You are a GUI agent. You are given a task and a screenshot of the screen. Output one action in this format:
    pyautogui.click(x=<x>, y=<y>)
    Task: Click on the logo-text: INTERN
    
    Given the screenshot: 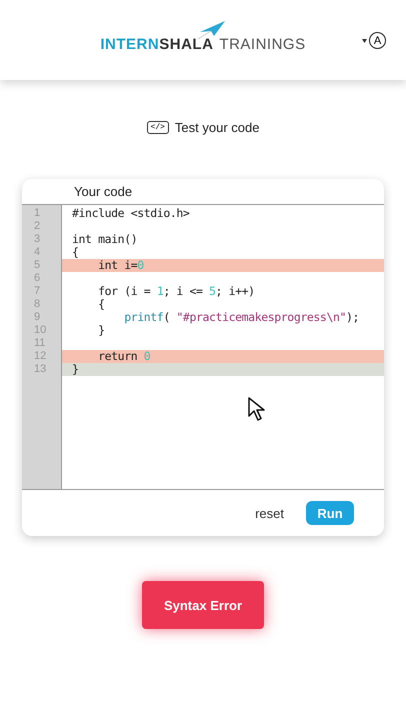 What is the action you would take?
    pyautogui.click(x=130, y=44)
    